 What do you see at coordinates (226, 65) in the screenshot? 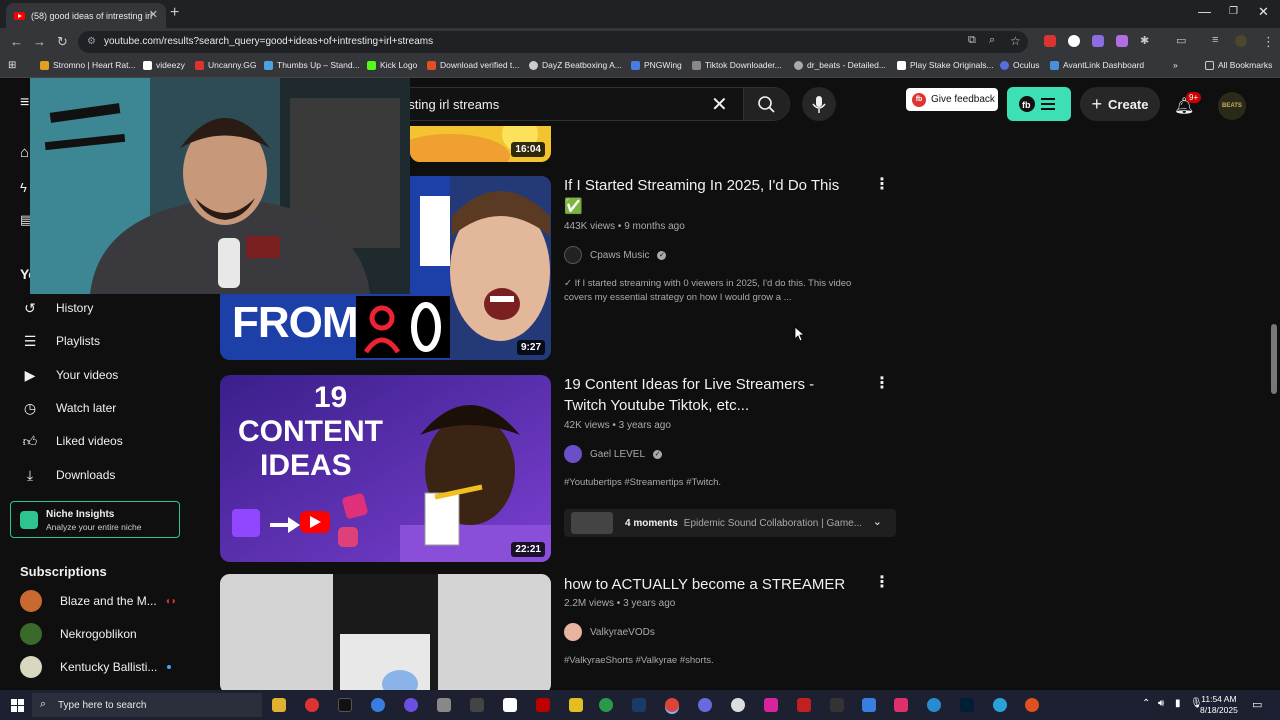
I see `bookmark-item: Uncanny.GG` at bounding box center [226, 65].